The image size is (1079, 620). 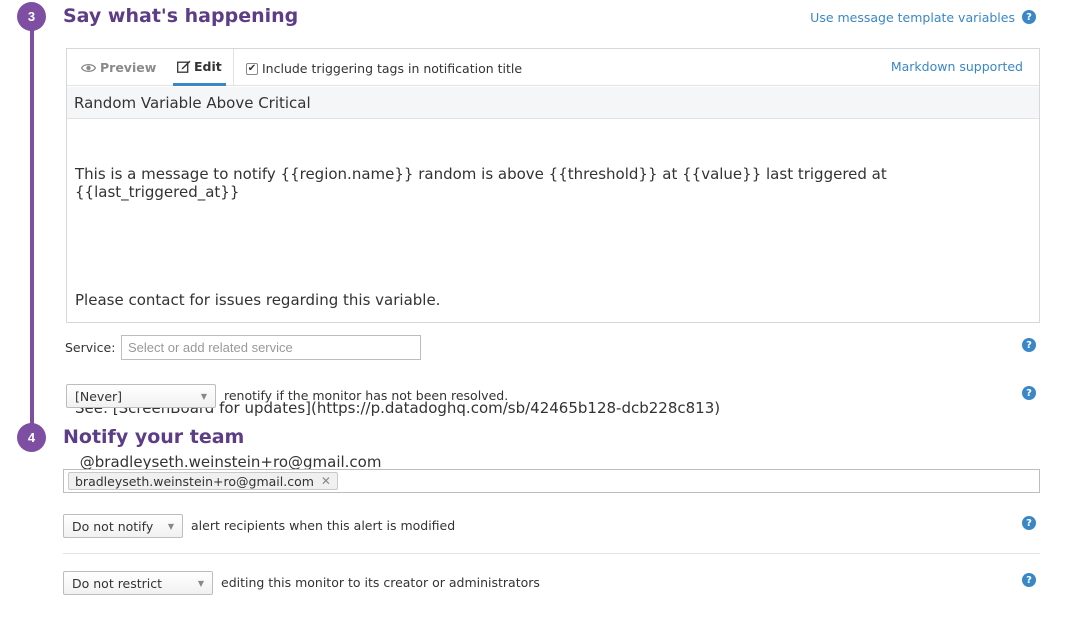 I want to click on recipient-tag: bradleyseth.weinstein+ro@gmail.com ✕, so click(x=203, y=481).